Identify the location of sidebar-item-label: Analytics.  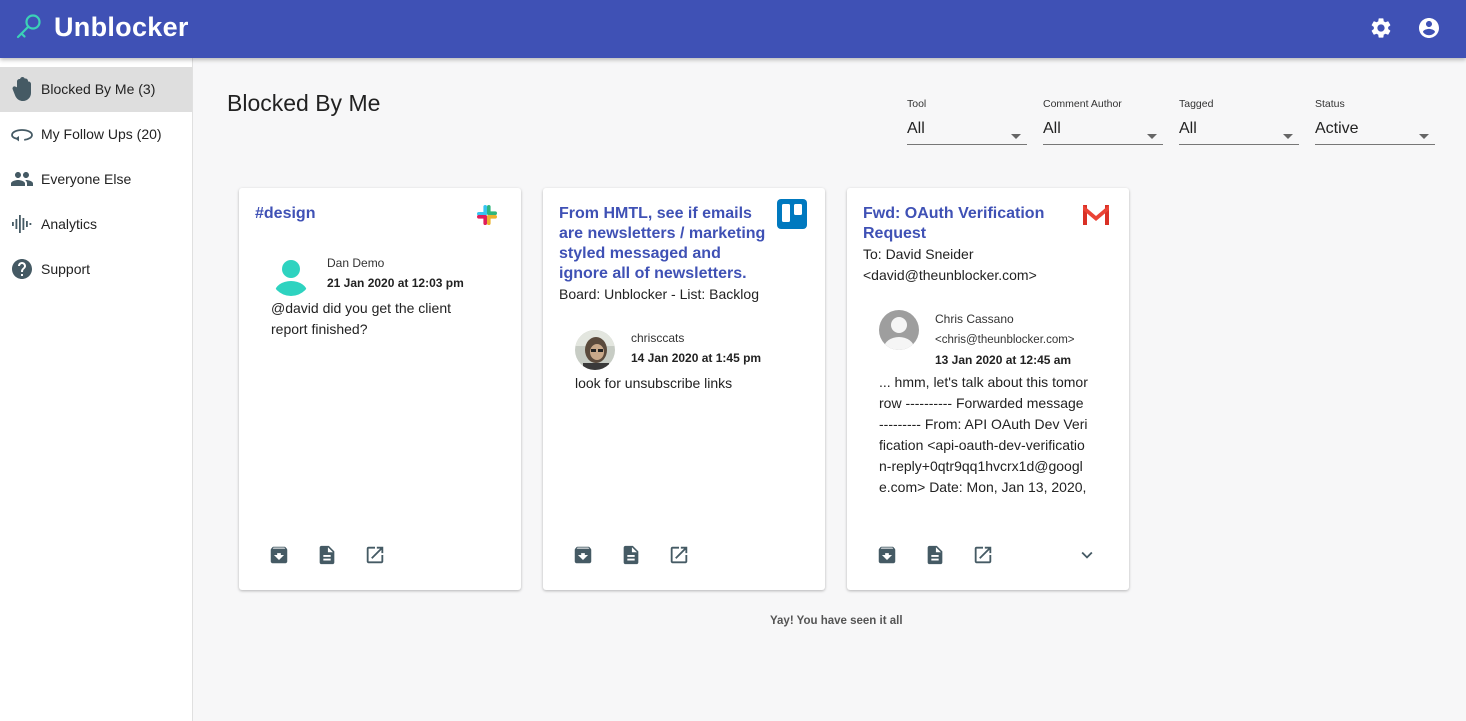
(69, 224).